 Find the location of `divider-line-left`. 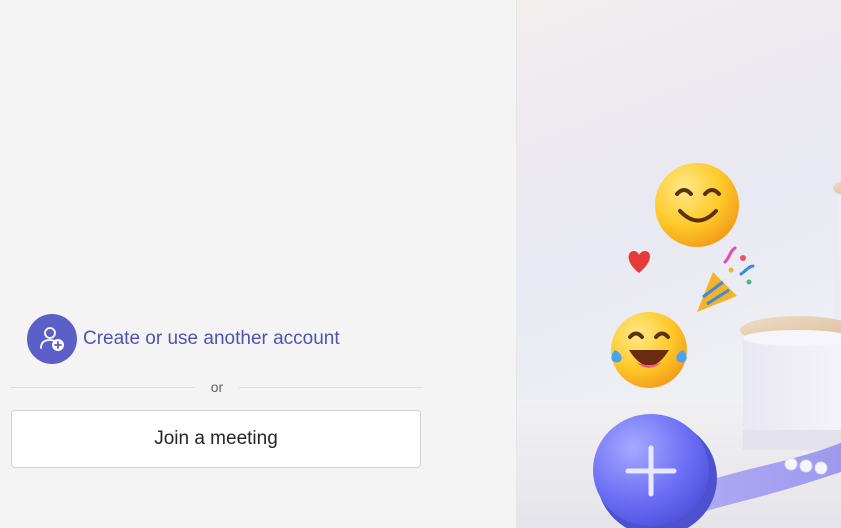

divider-line-left is located at coordinates (103, 387).